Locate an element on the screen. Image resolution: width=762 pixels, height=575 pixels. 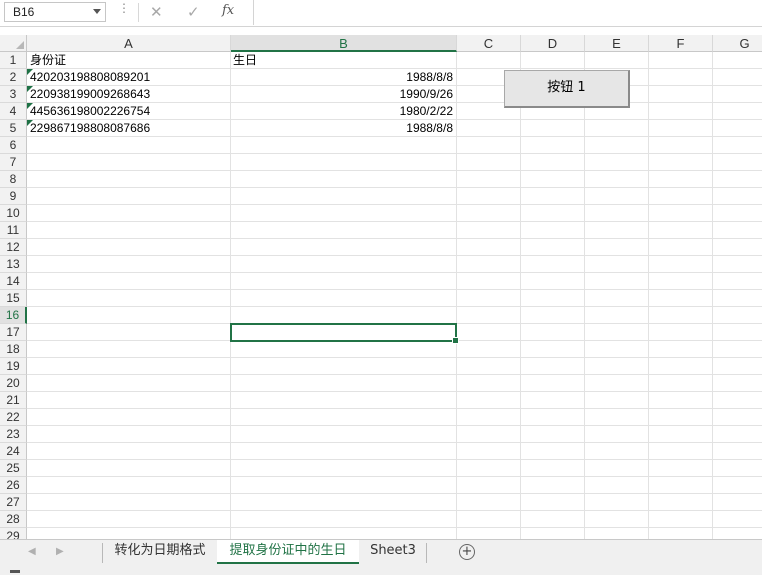
fill-handle is located at coordinates (455, 340).